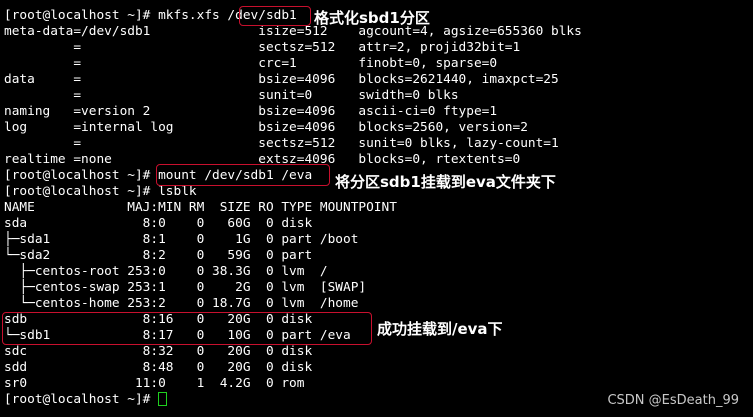 This screenshot has width=753, height=417. I want to click on terminal-line: sdc 8:32 0 20G 0 disk, so click(158, 351).